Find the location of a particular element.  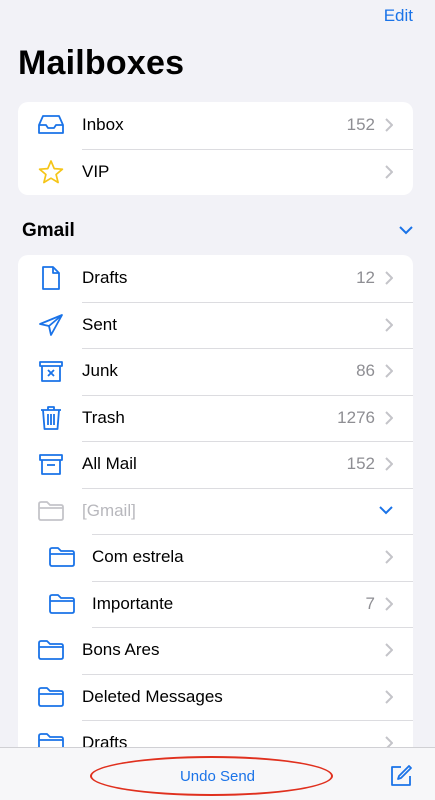

mailbox-label: All Mail is located at coordinates (109, 464).